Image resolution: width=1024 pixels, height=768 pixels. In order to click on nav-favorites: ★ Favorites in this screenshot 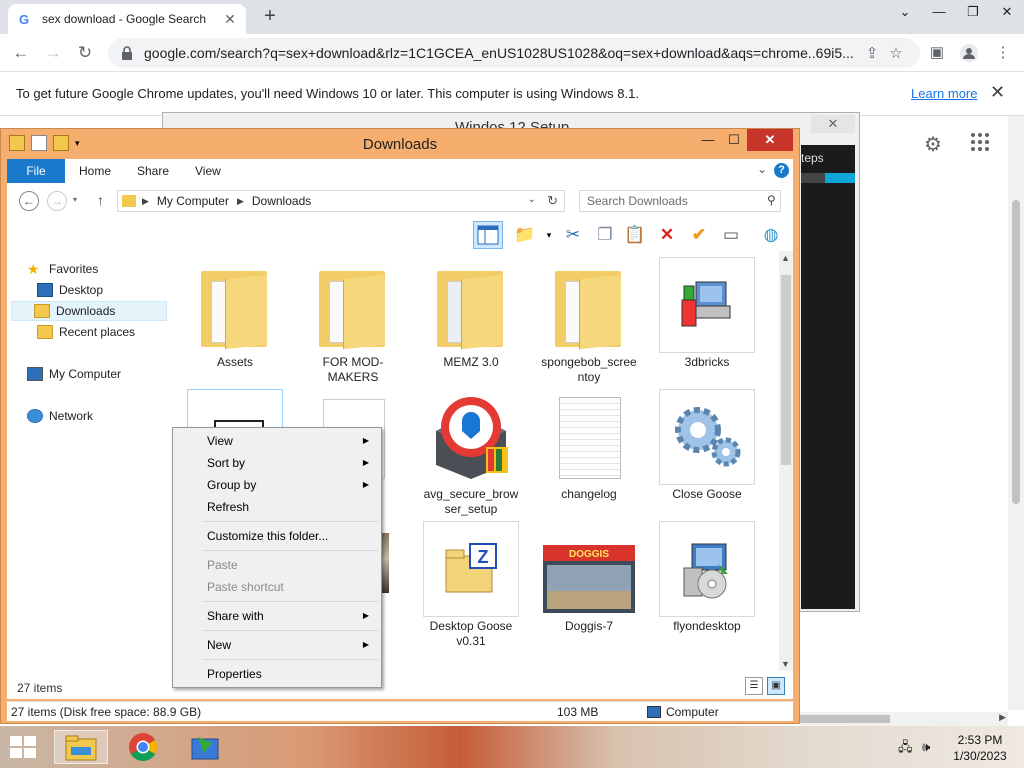, I will do `click(62, 269)`.